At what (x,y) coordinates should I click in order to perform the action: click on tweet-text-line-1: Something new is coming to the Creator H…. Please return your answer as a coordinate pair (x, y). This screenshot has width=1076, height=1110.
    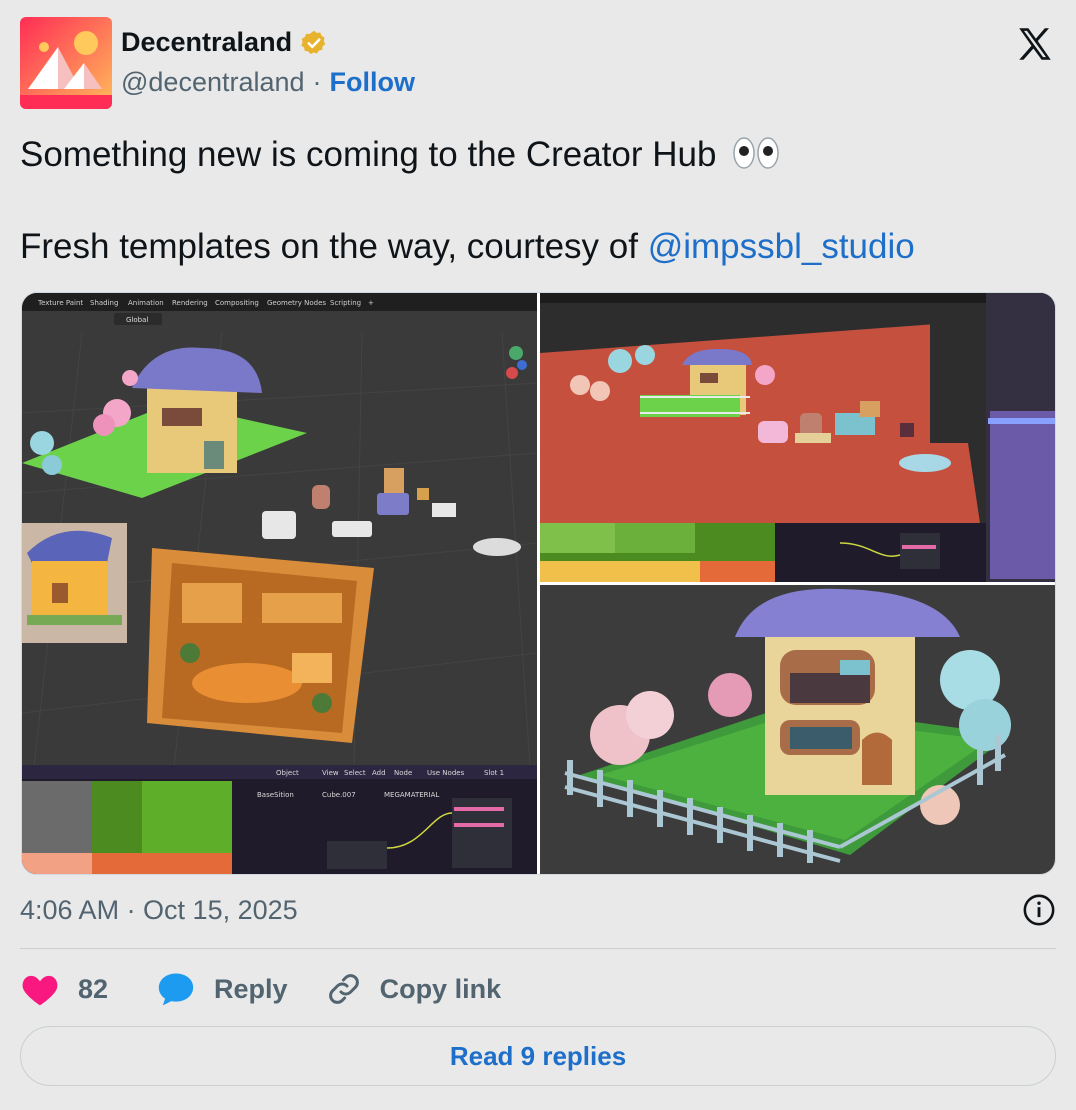
    Looking at the image, I should click on (368, 154).